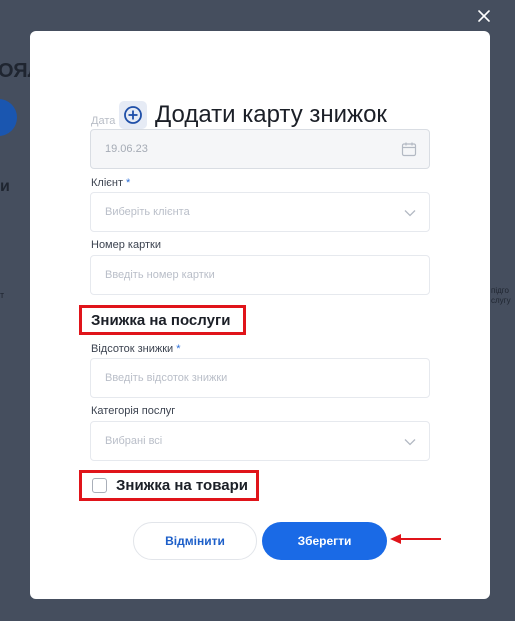  I want to click on services-discount-section: Знижка на послуги, so click(162, 320).